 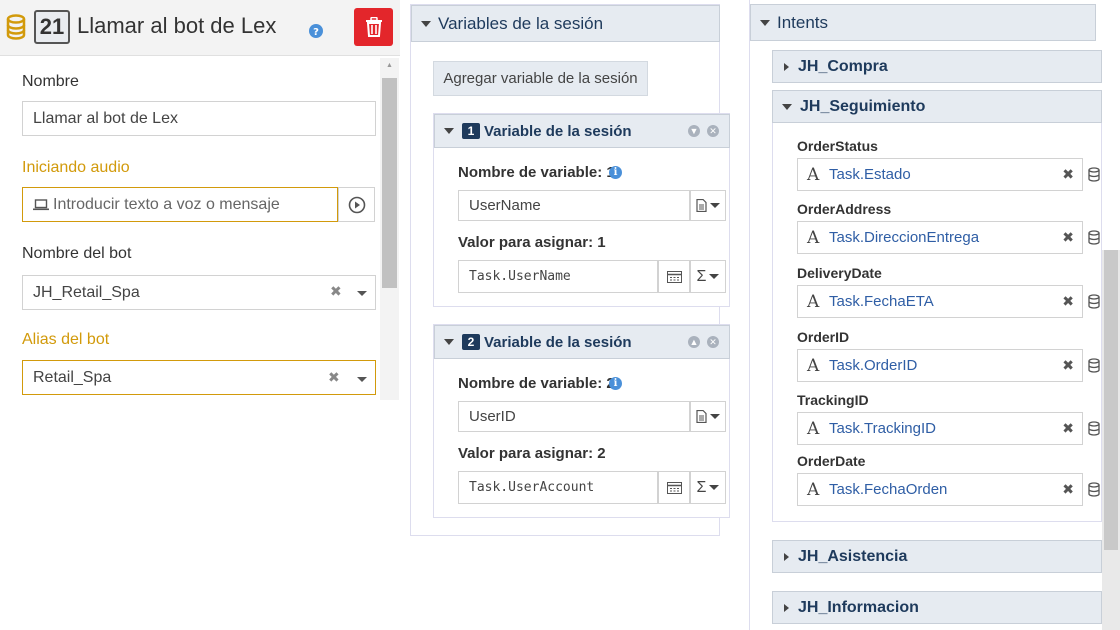 What do you see at coordinates (177, 25) in the screenshot?
I see `step-title: Llamar al bot de Lex` at bounding box center [177, 25].